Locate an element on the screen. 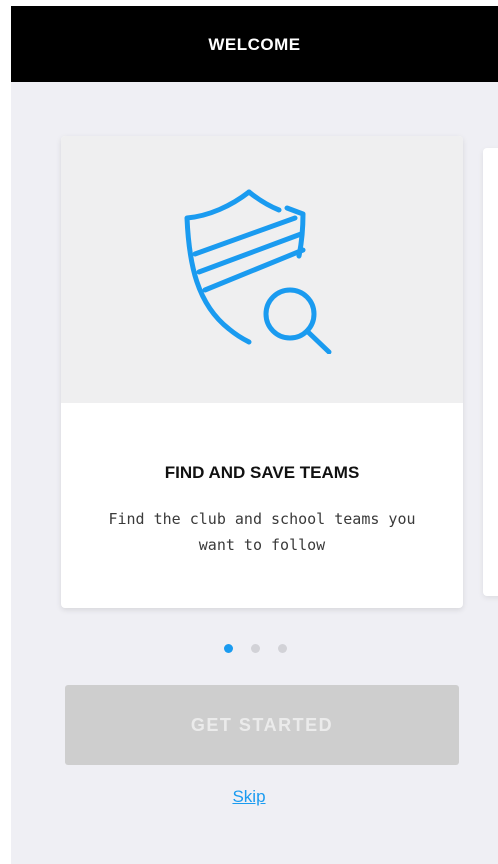 The height and width of the screenshot is (864, 498). top-bar: WELCOME is located at coordinates (254, 44).